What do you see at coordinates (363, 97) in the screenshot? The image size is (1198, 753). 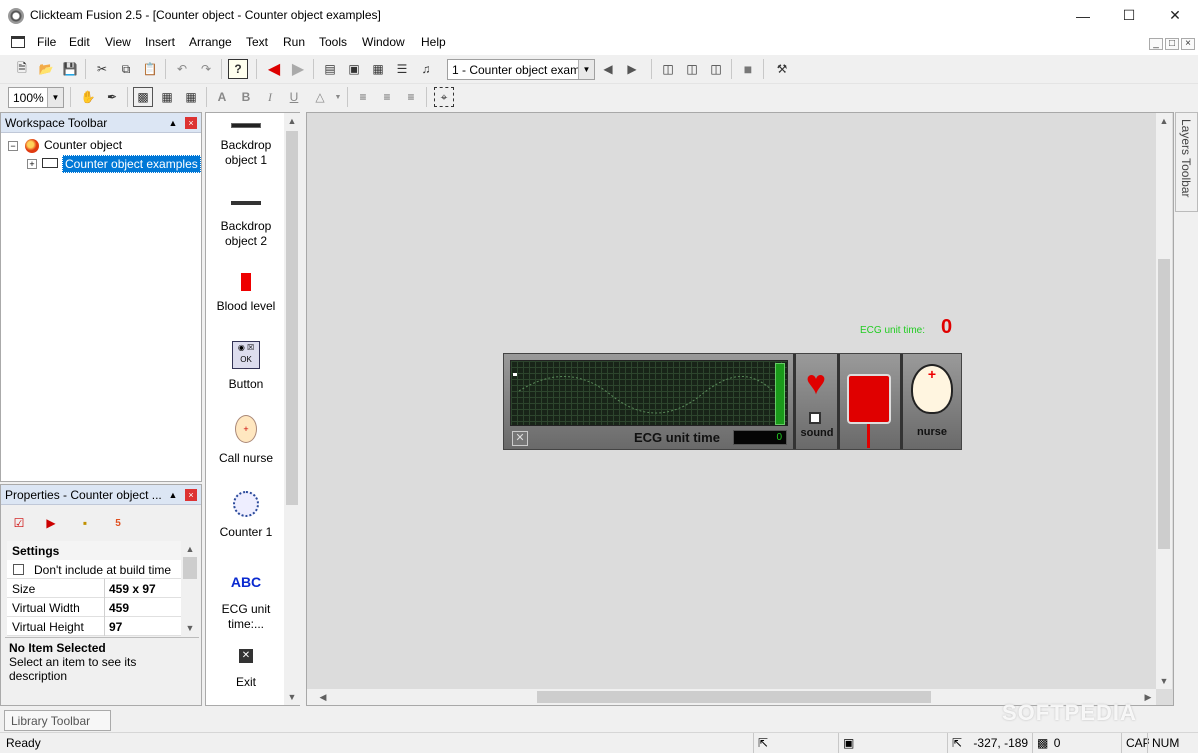 I see `align-left-icon: ≡` at bounding box center [363, 97].